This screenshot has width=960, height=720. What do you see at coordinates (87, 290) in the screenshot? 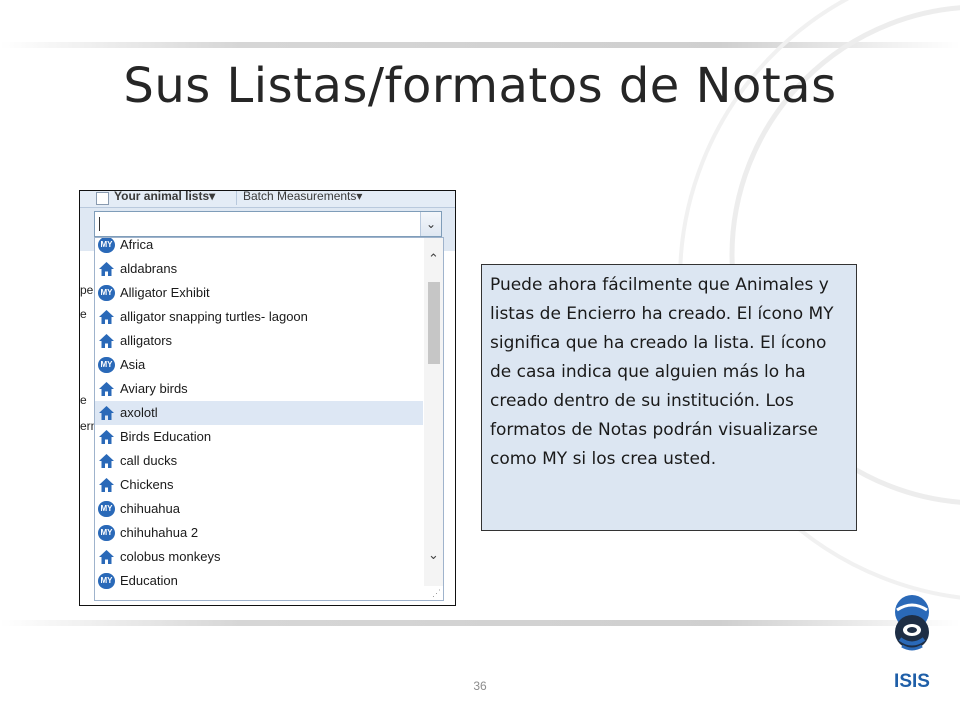
I see `partial-text: pe` at bounding box center [87, 290].